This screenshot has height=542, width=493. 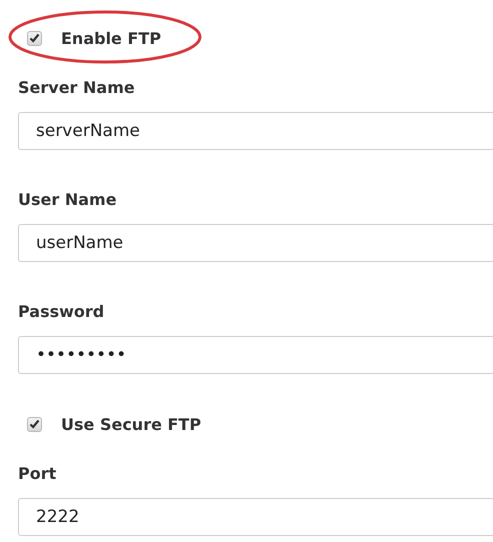 I want to click on field-label: Port, so click(x=37, y=474).